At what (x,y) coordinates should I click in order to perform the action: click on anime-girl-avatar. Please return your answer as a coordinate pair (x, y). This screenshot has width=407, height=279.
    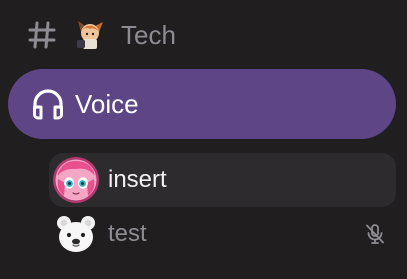
    Looking at the image, I should click on (76, 180).